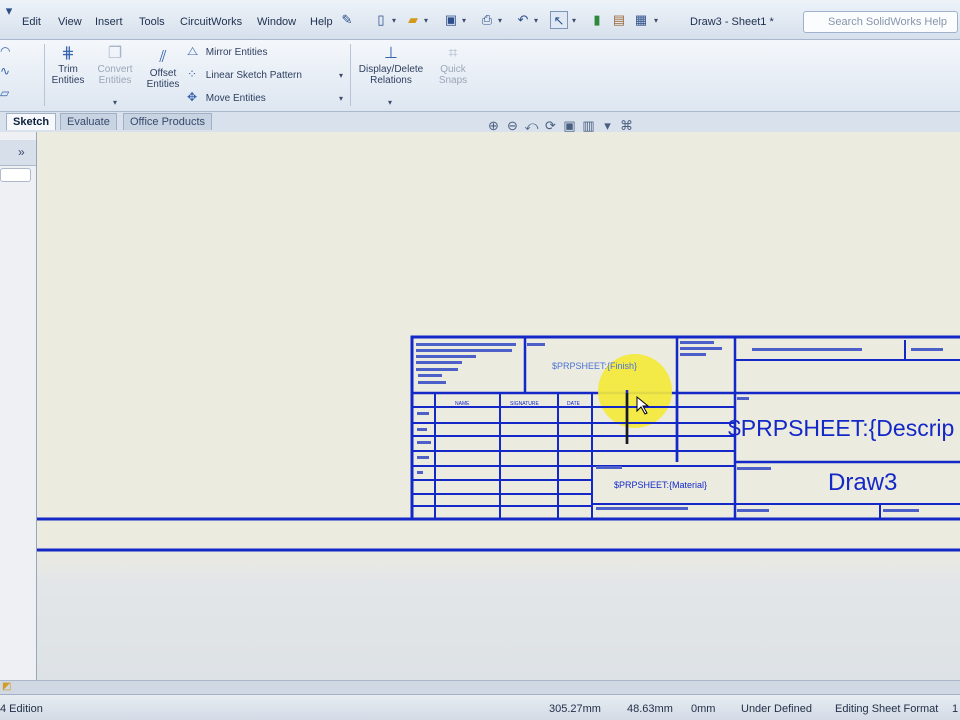 The image size is (960, 720). I want to click on file-properties-icon: ▤, so click(619, 20).